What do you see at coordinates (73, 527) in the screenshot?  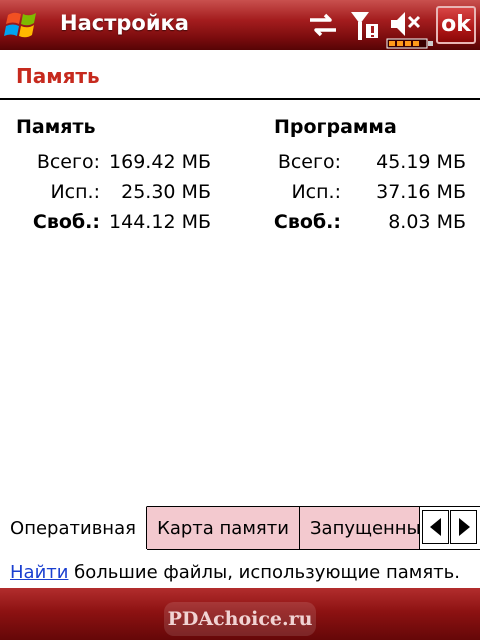 I see `tab-ram: Оперативная` at bounding box center [73, 527].